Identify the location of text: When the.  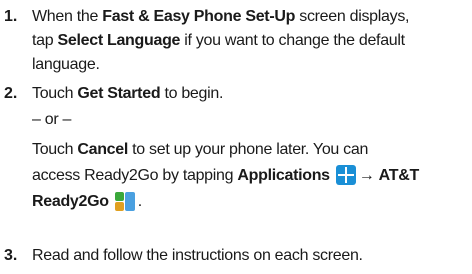
(67, 16).